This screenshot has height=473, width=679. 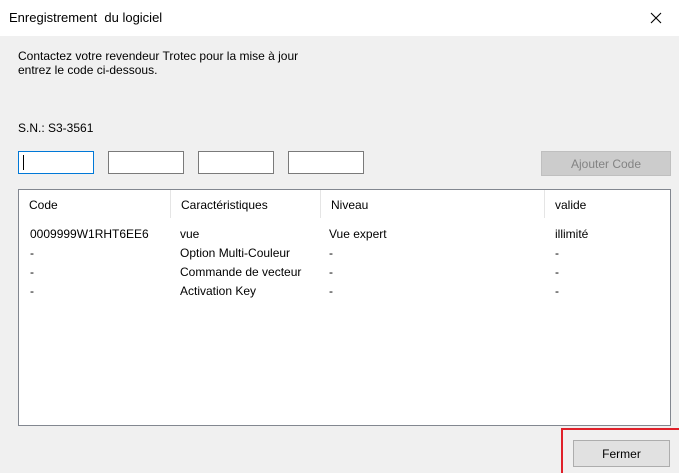 I want to click on column-header-valid: valide, so click(x=607, y=204).